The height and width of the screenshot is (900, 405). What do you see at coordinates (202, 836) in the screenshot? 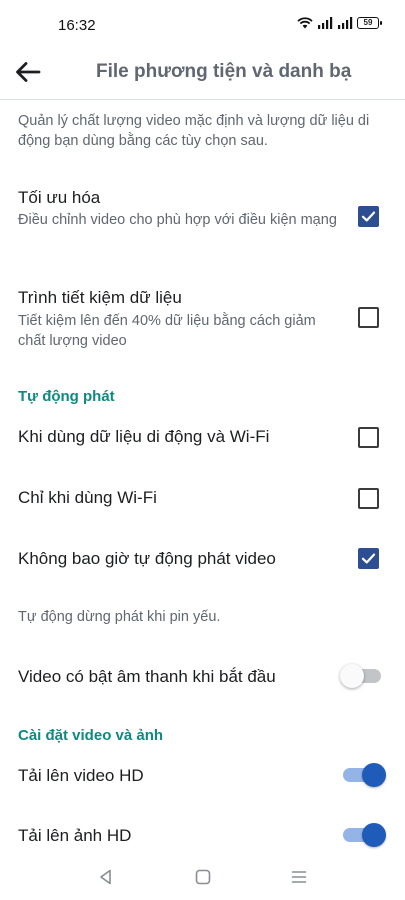
I see `setting-upload-hd-photo: Tải lên ảnh HD` at bounding box center [202, 836].